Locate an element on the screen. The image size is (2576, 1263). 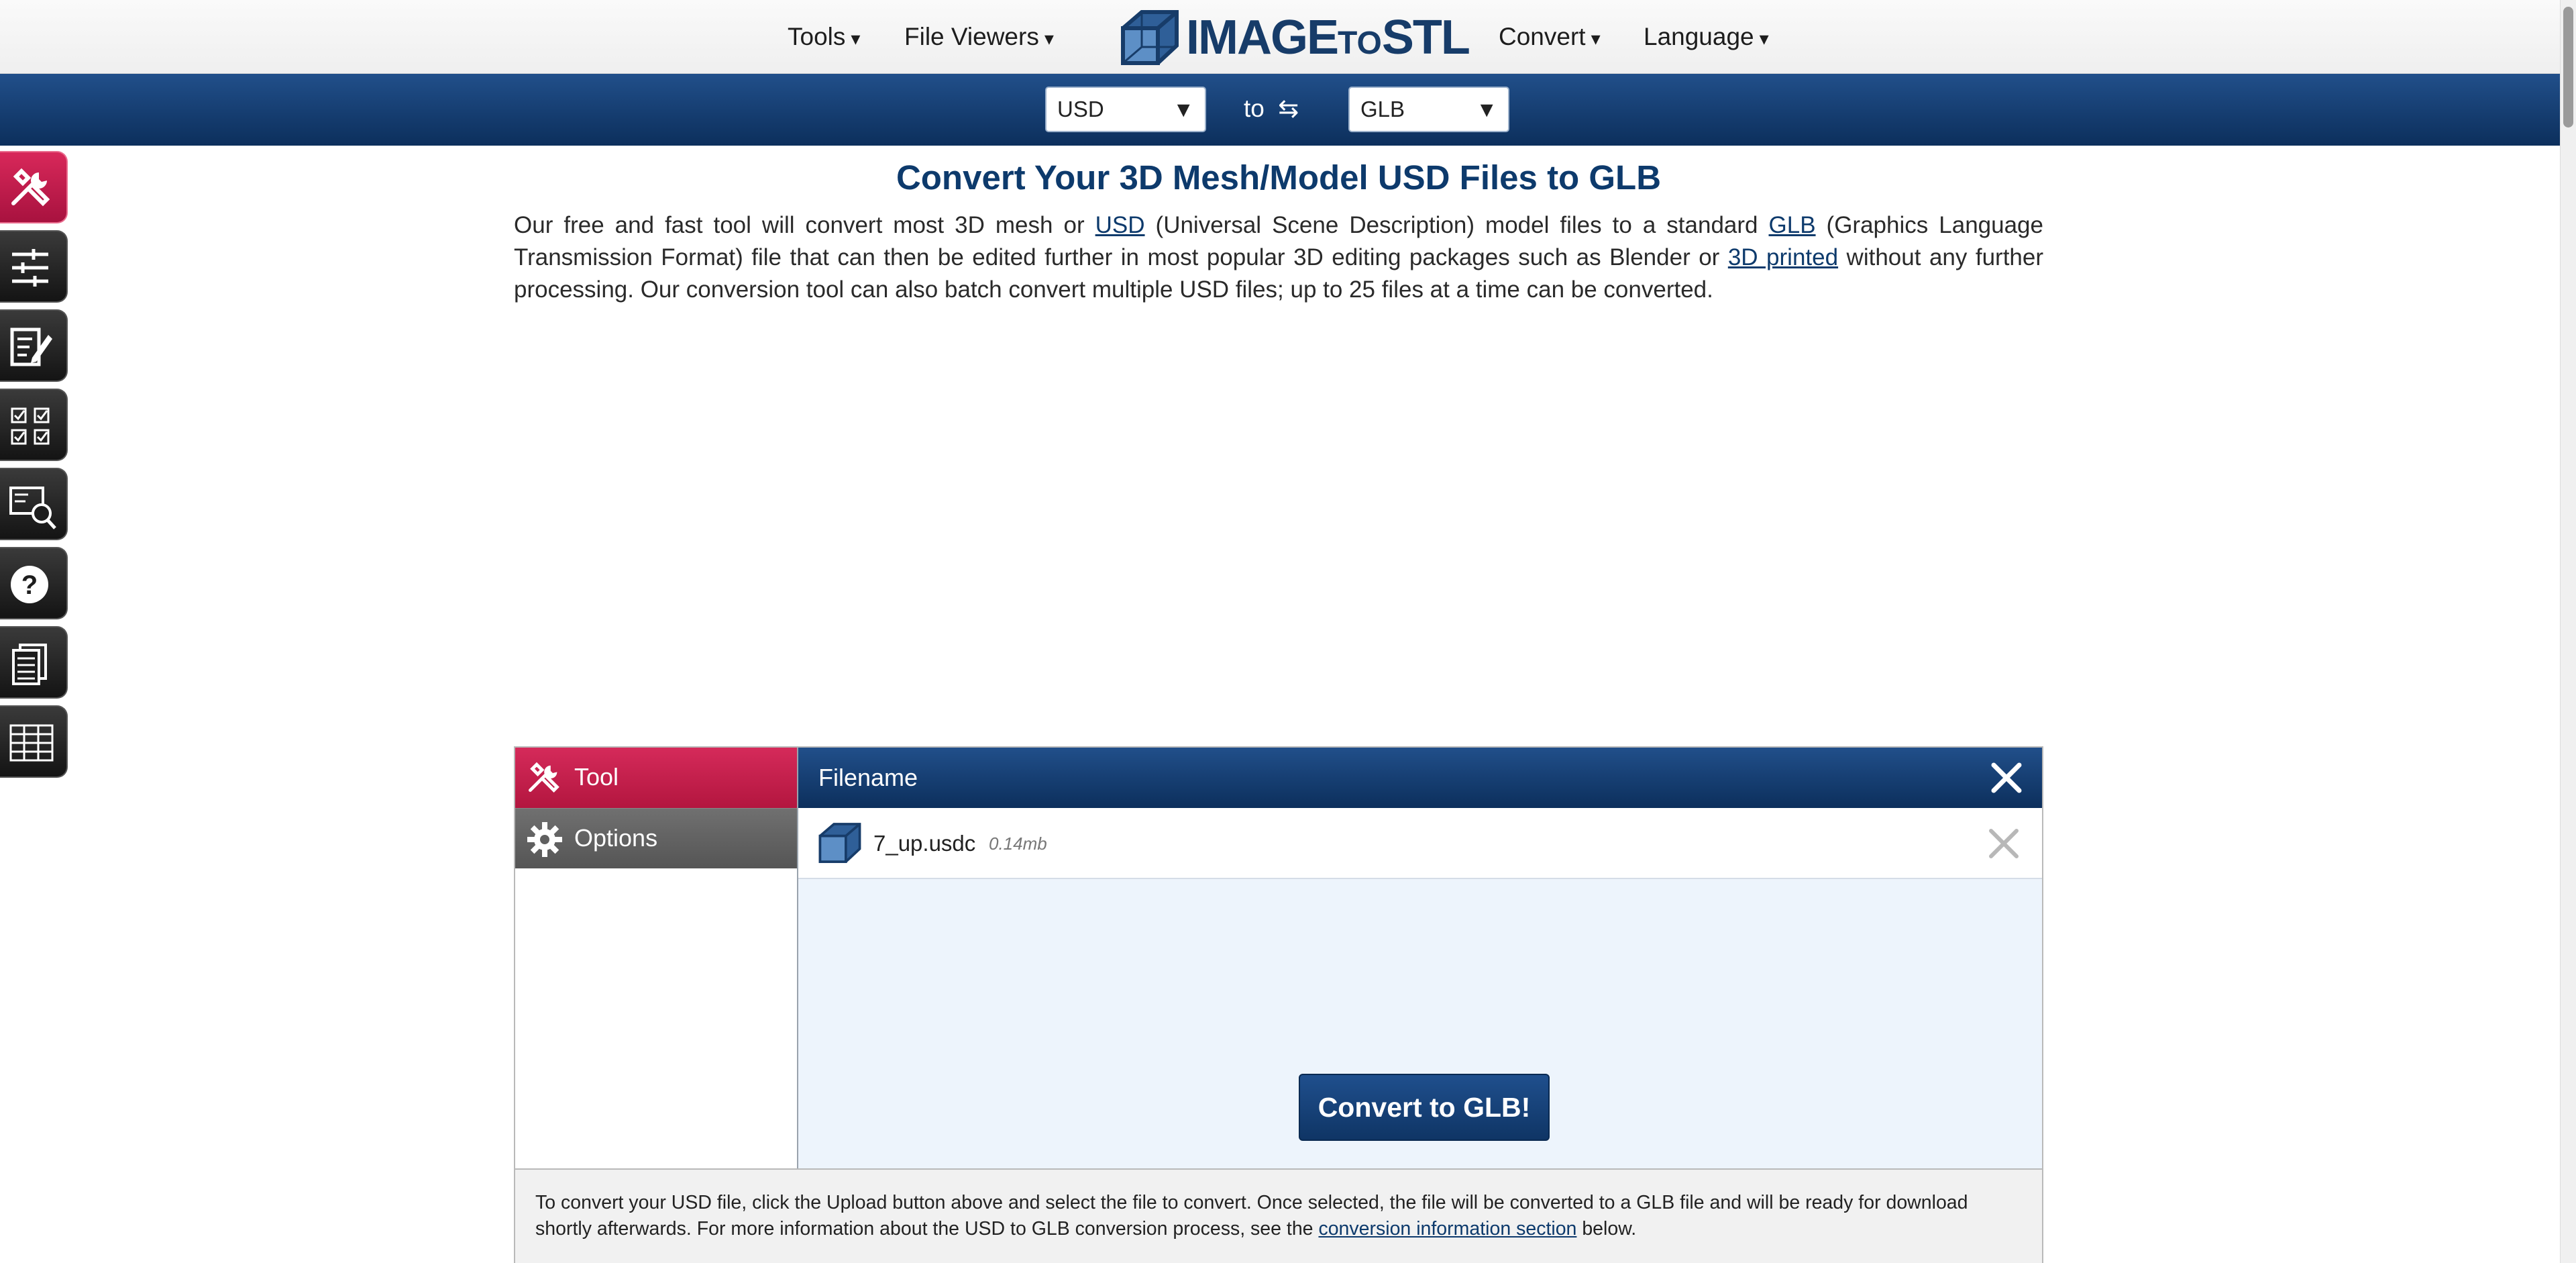
tab-tool: Tool is located at coordinates (656, 778).